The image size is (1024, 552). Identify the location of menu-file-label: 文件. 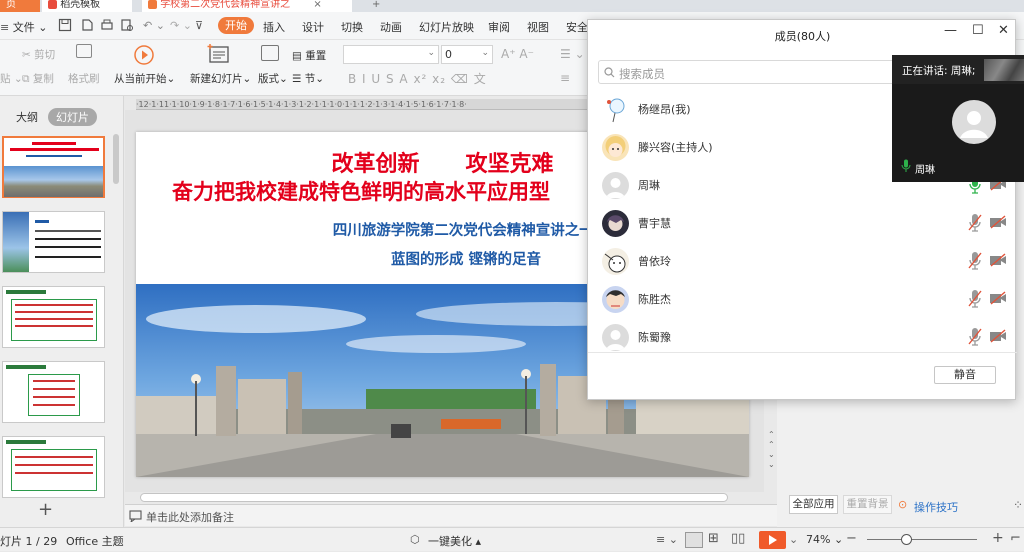
(23, 27).